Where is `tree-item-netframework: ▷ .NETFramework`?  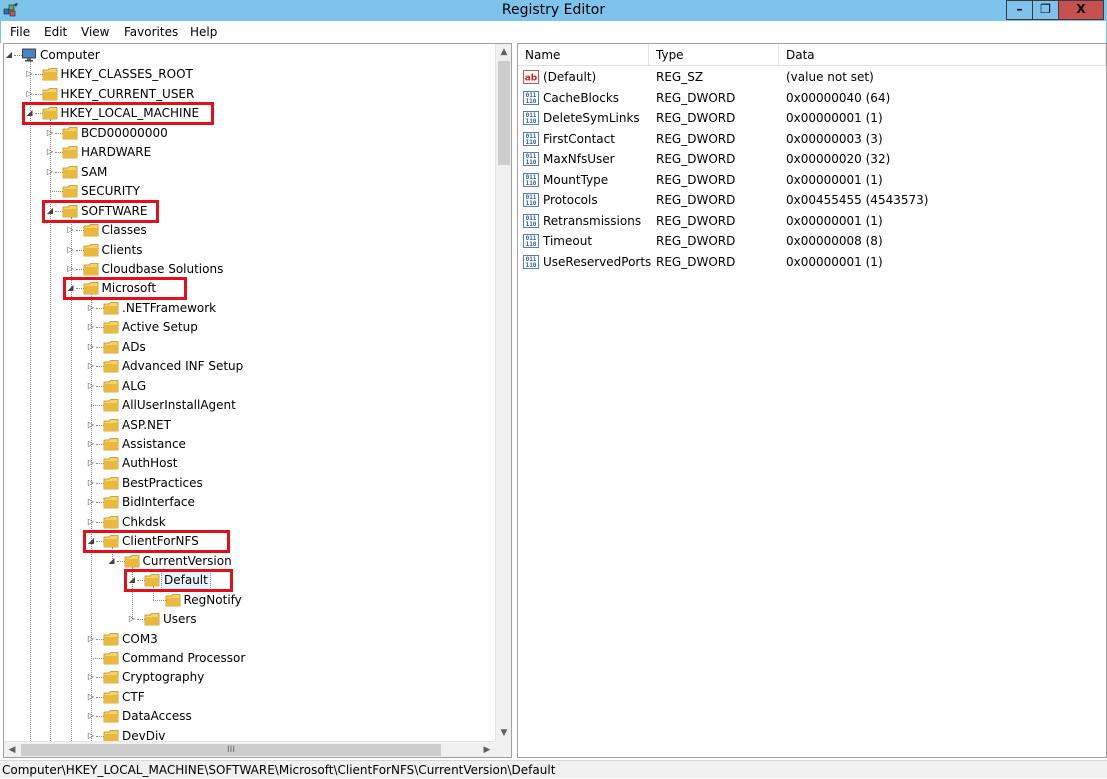 tree-item-netframework: ▷ .NETFramework is located at coordinates (249, 308).